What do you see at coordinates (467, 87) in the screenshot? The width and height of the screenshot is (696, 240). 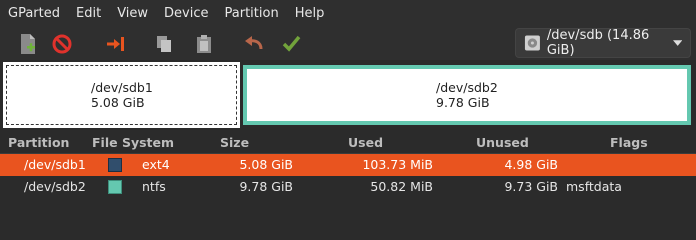 I see `partition-block-name: /dev/sdb2` at bounding box center [467, 87].